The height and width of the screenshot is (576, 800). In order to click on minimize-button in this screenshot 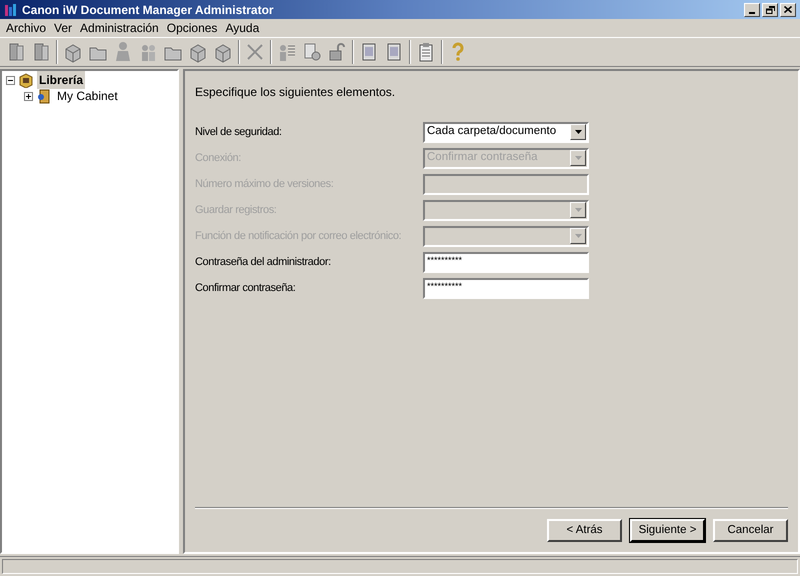, I will do `click(752, 9)`.